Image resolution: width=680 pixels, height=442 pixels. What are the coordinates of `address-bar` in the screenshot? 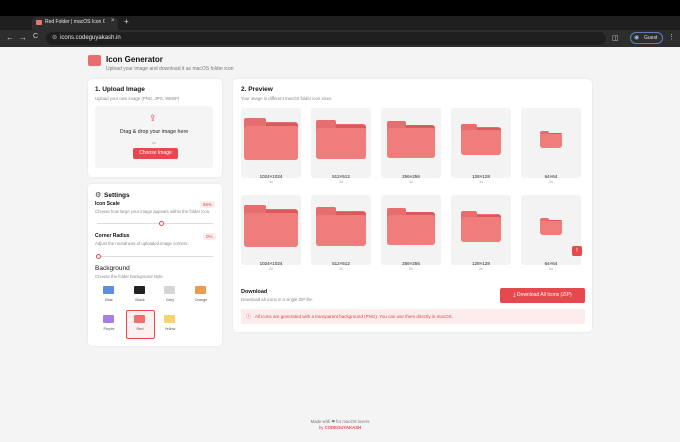 It's located at (326, 38).